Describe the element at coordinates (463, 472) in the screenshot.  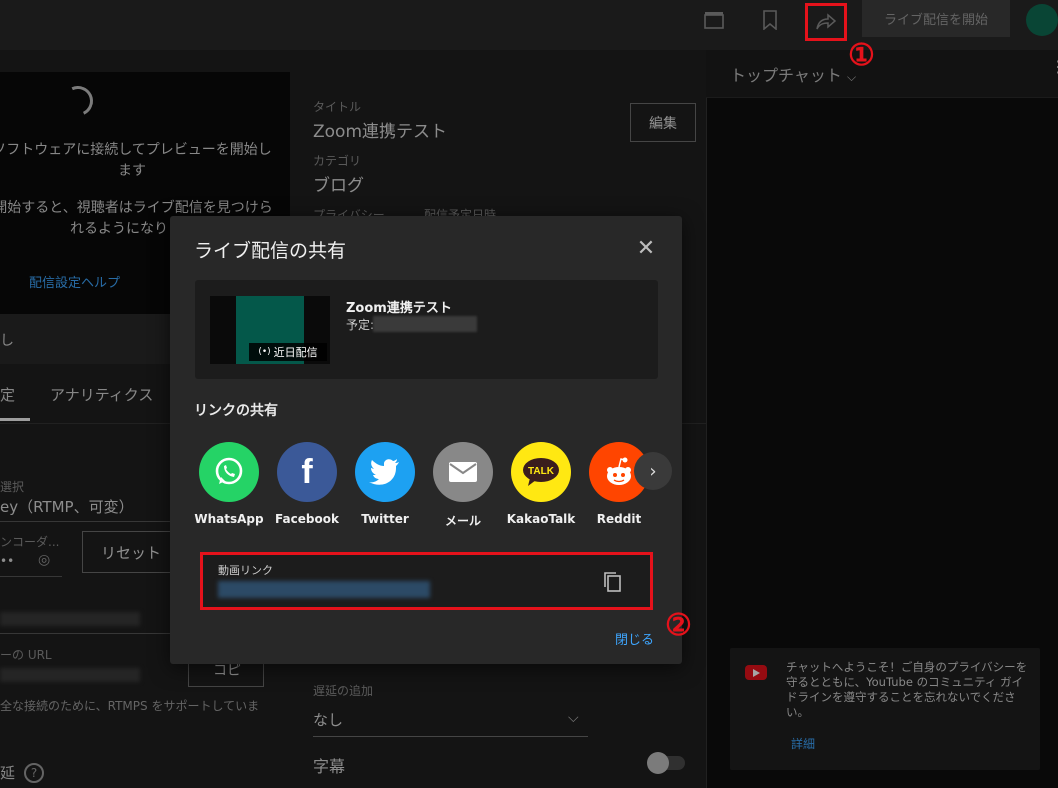
I see `mail-icon` at that location.